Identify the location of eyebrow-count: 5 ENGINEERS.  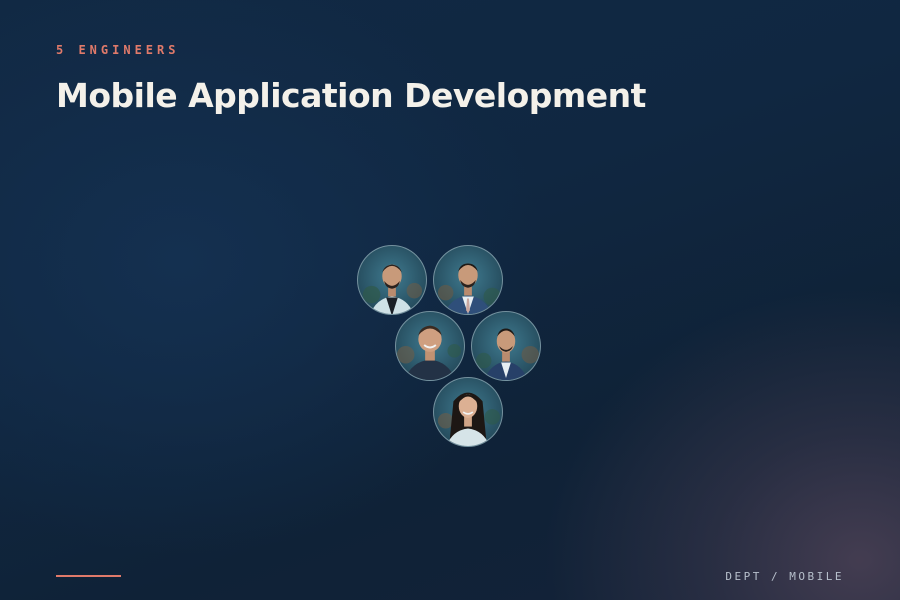
(118, 50).